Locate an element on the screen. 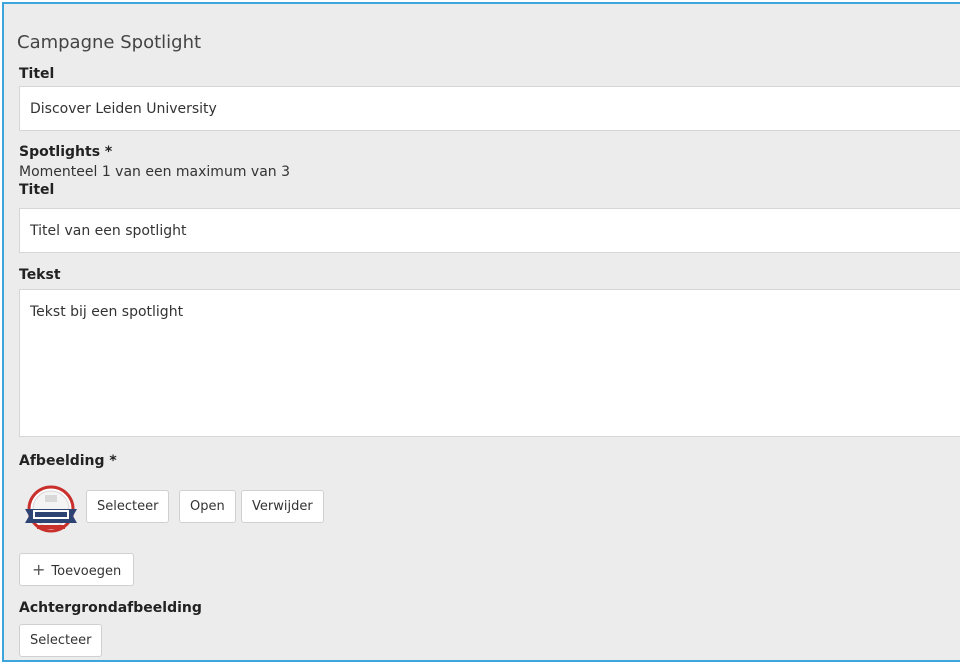 The width and height of the screenshot is (960, 662). image-thumbnail is located at coordinates (51, 509).